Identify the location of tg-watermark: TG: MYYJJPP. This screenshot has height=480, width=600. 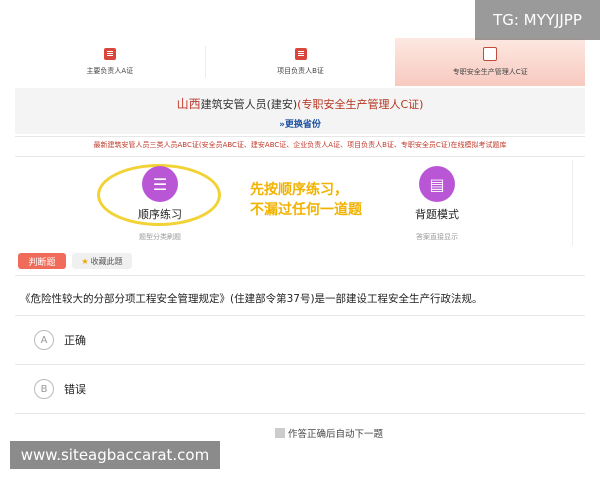
(537, 20).